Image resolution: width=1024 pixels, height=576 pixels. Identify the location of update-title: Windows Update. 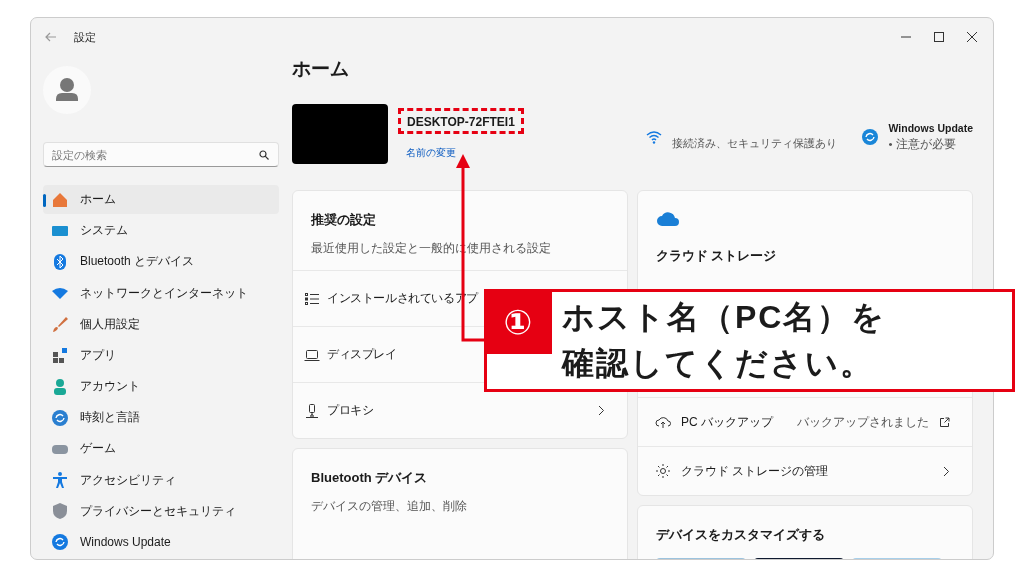
(930, 128).